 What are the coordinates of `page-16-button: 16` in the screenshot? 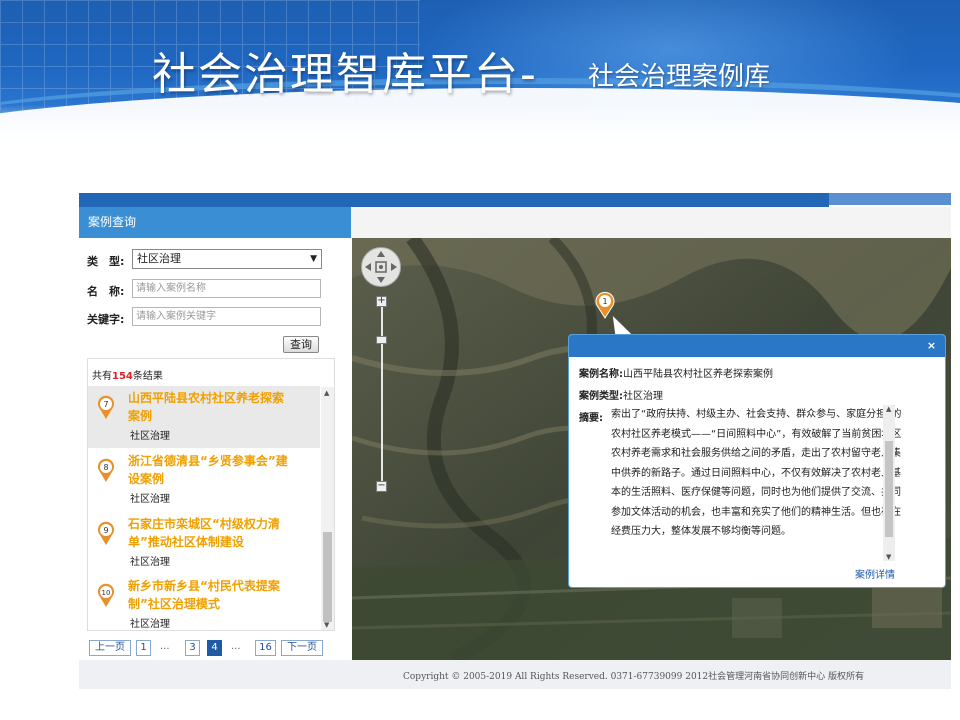 It's located at (265, 648).